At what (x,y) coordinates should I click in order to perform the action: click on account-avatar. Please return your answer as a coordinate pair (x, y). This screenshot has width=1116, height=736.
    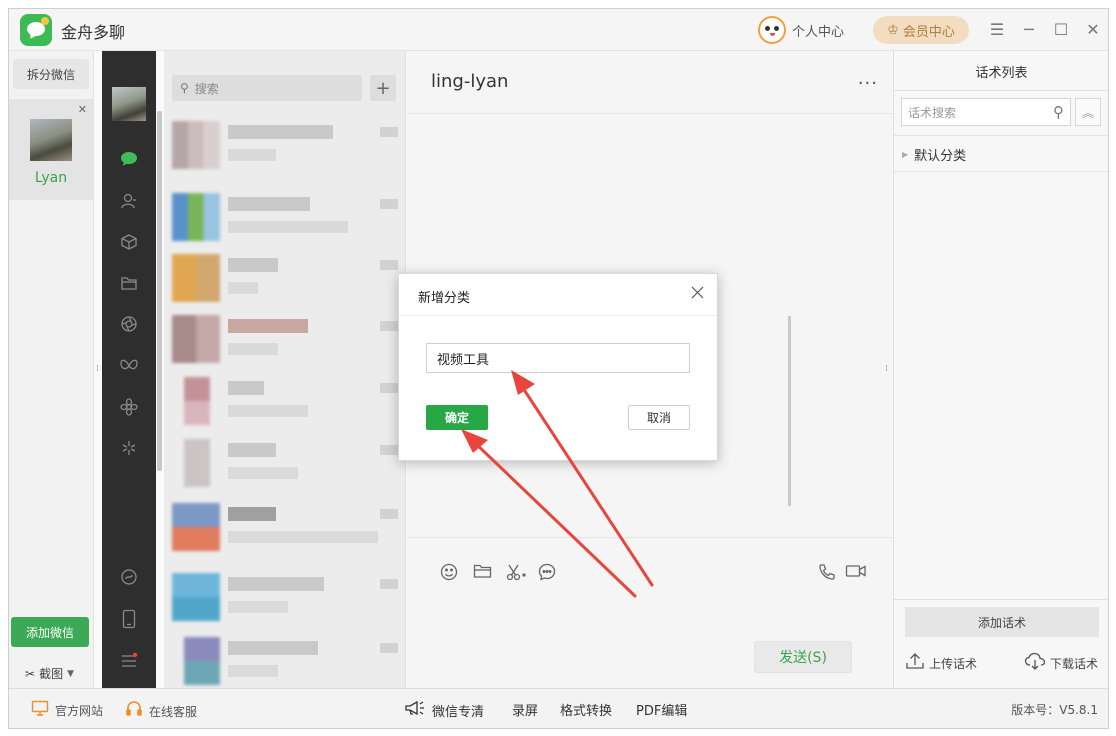
    Looking at the image, I should click on (51, 140).